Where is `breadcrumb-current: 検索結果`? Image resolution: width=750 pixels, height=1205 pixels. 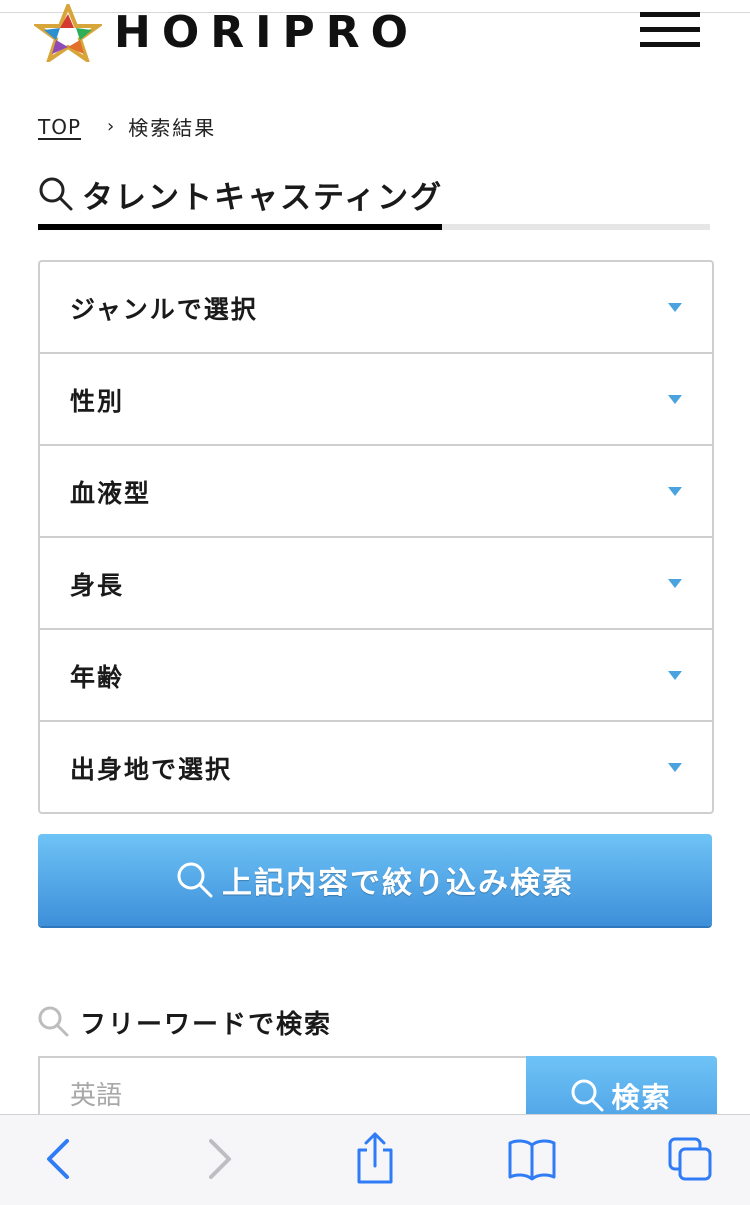
breadcrumb-current: 検索結果 is located at coordinates (172, 128).